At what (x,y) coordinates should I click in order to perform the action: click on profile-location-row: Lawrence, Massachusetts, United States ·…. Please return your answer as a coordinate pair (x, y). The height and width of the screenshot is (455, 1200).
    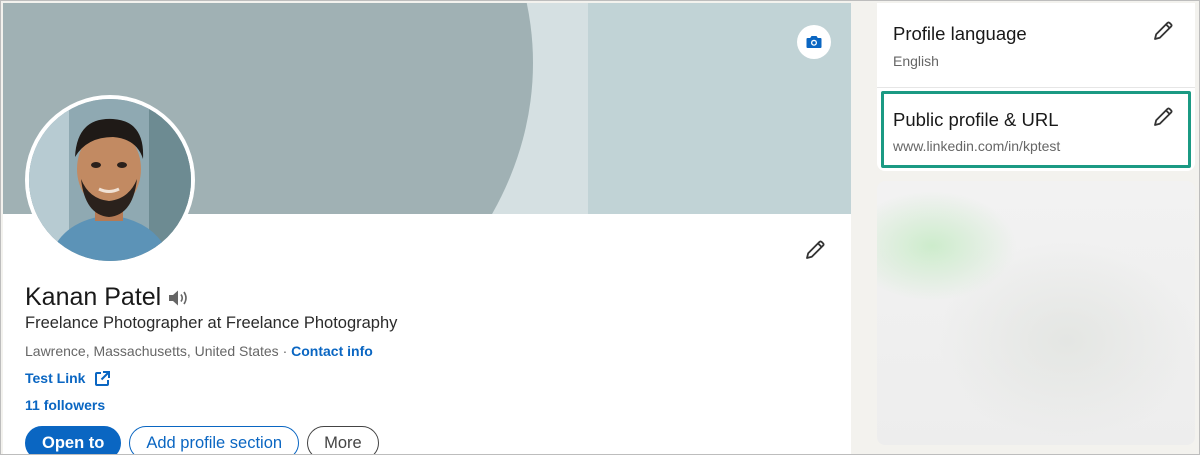
    Looking at the image, I should click on (199, 351).